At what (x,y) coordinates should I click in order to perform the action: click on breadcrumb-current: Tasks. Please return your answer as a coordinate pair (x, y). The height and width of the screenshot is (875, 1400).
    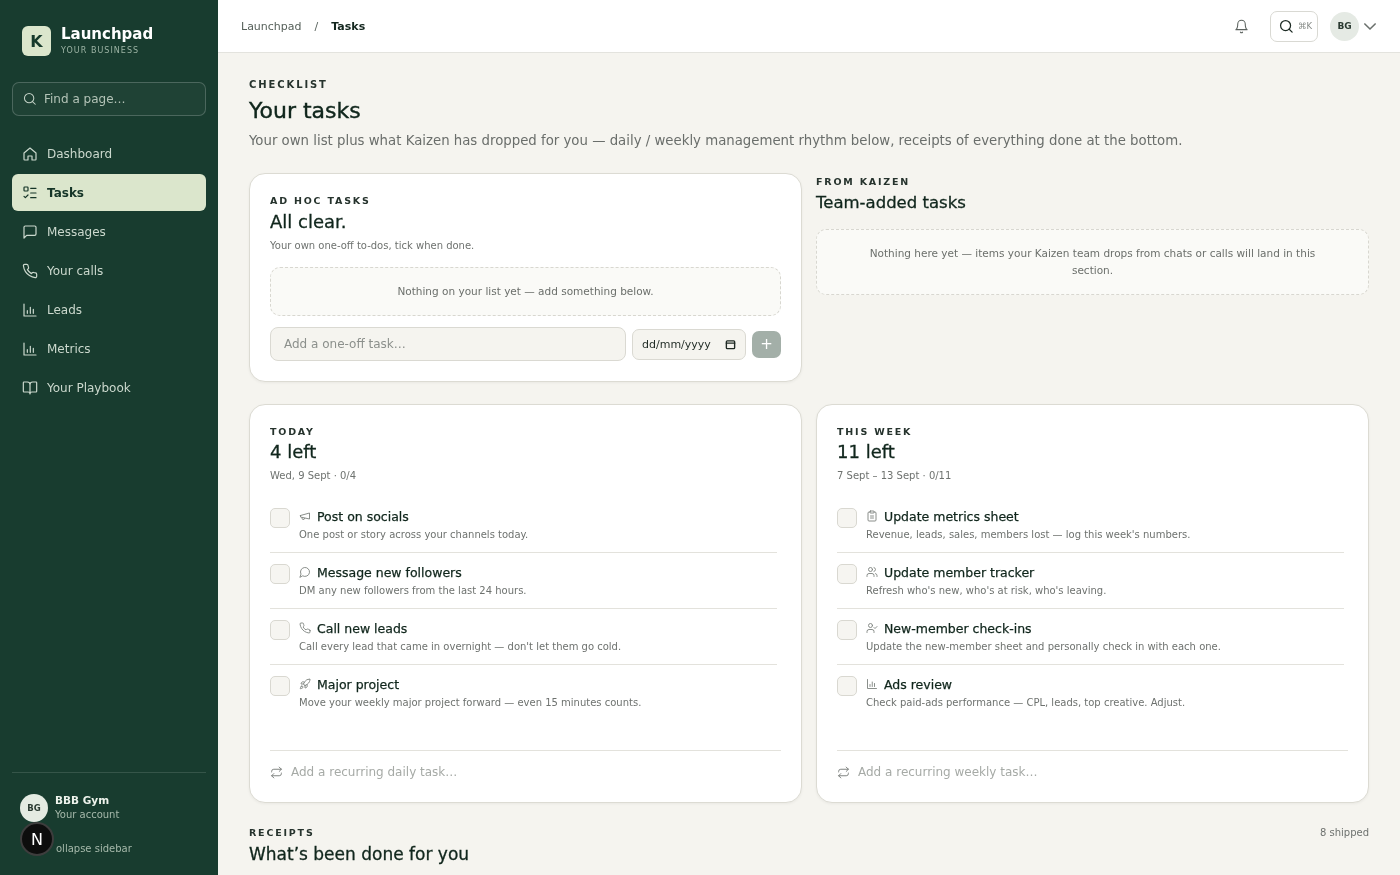
    Looking at the image, I should click on (348, 26).